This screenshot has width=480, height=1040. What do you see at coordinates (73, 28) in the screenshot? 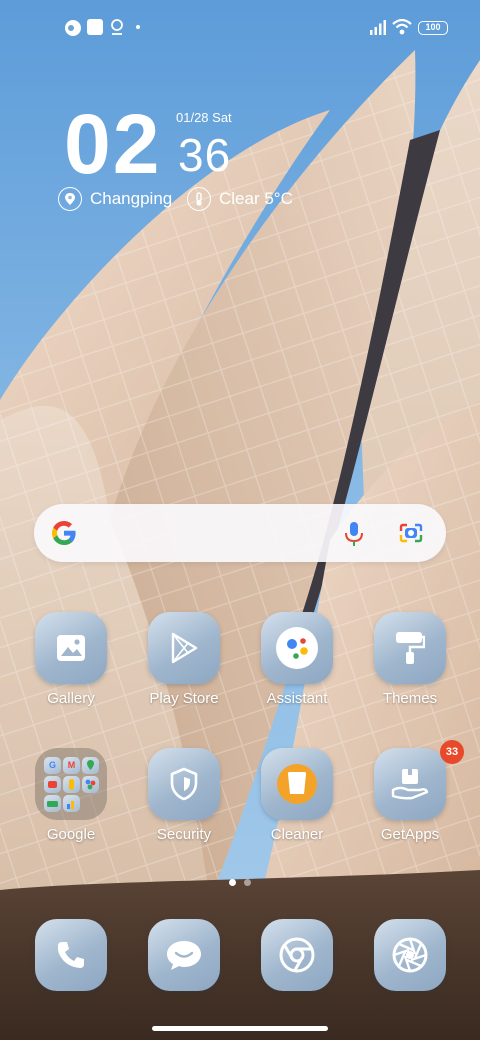
I see `app-notification-icon` at bounding box center [73, 28].